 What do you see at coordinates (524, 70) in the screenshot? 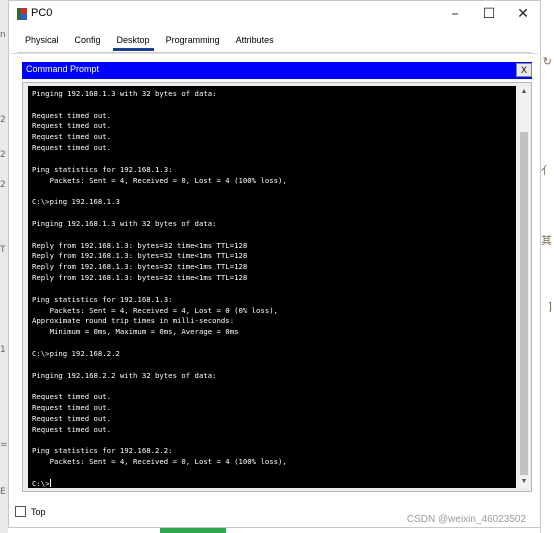
I see `command-prompt-close-button: X` at bounding box center [524, 70].